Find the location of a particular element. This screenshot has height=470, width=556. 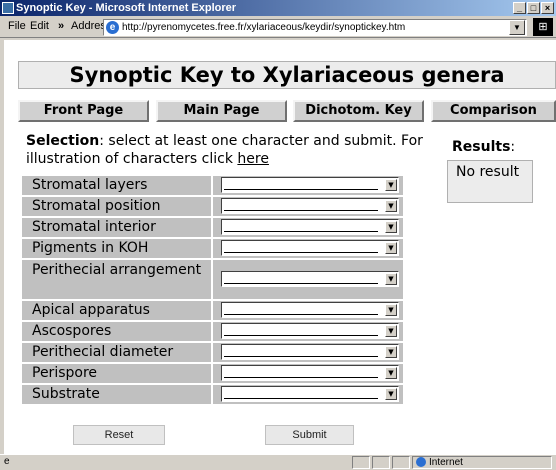

form-row-stromatal-interior: Stromatal interior ▼ is located at coordinates (212, 227).